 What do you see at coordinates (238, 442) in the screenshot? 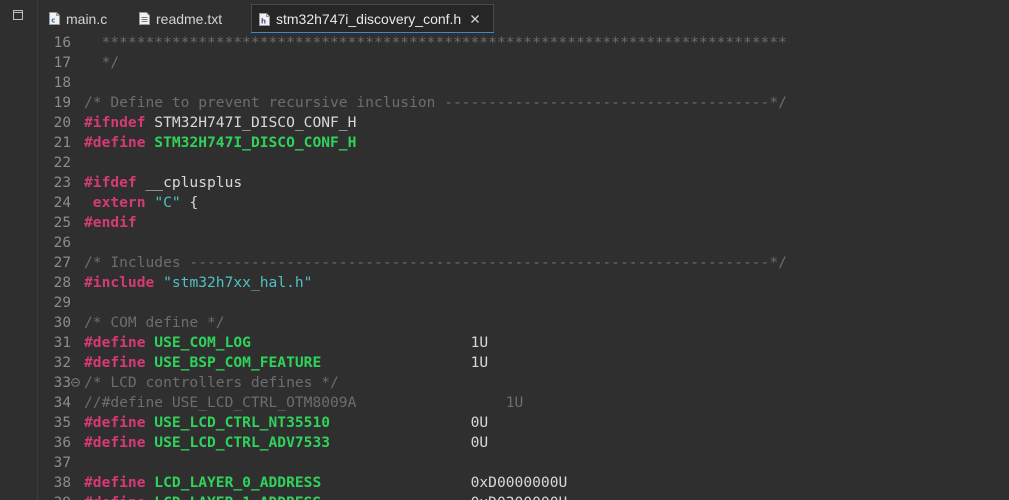
I see `token-mac: USE_LCD_CTRL_ADV7533` at bounding box center [238, 442].